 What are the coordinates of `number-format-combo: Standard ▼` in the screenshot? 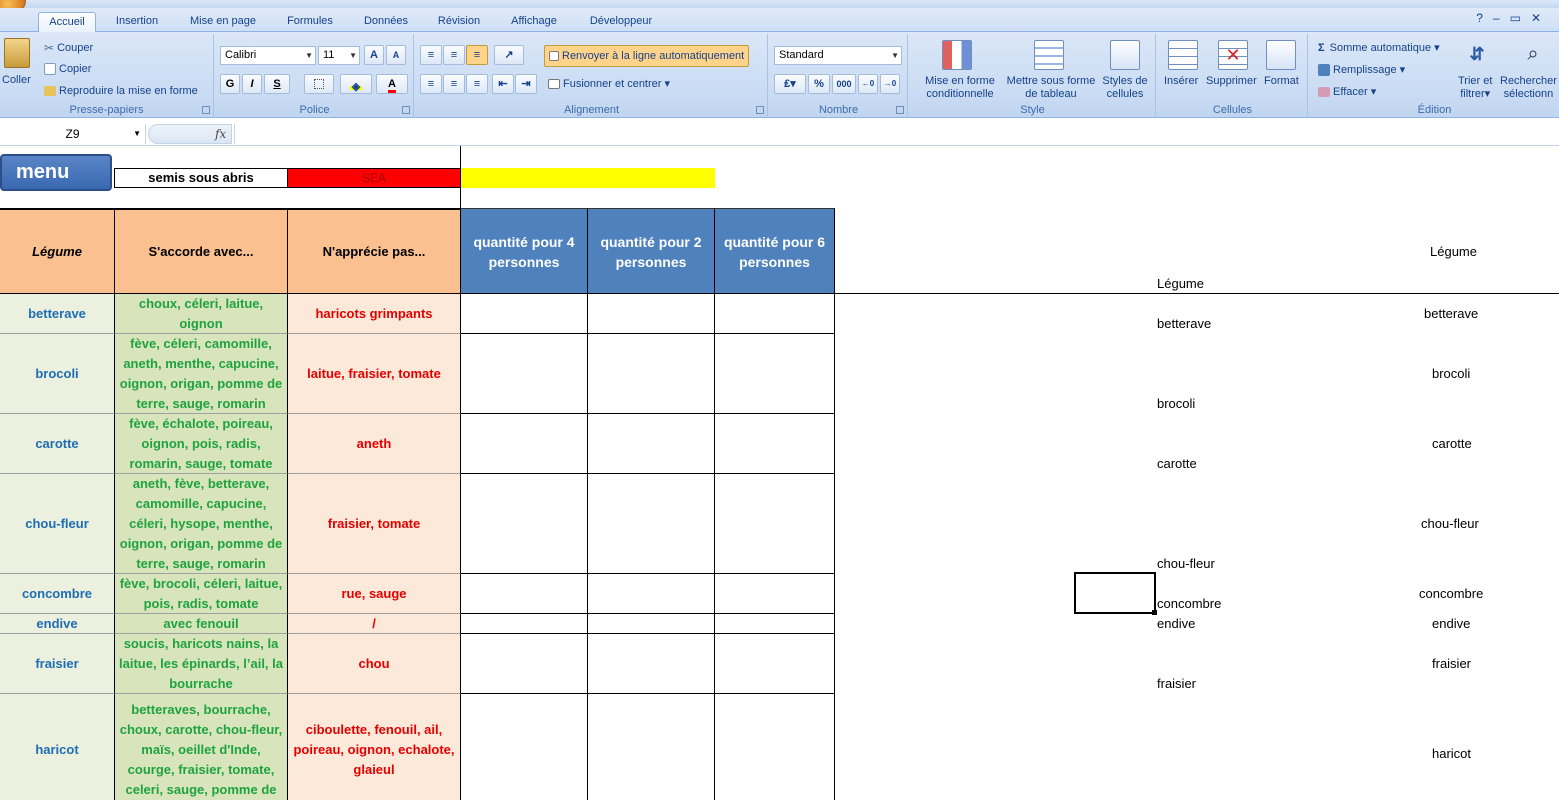 It's located at (838, 55).